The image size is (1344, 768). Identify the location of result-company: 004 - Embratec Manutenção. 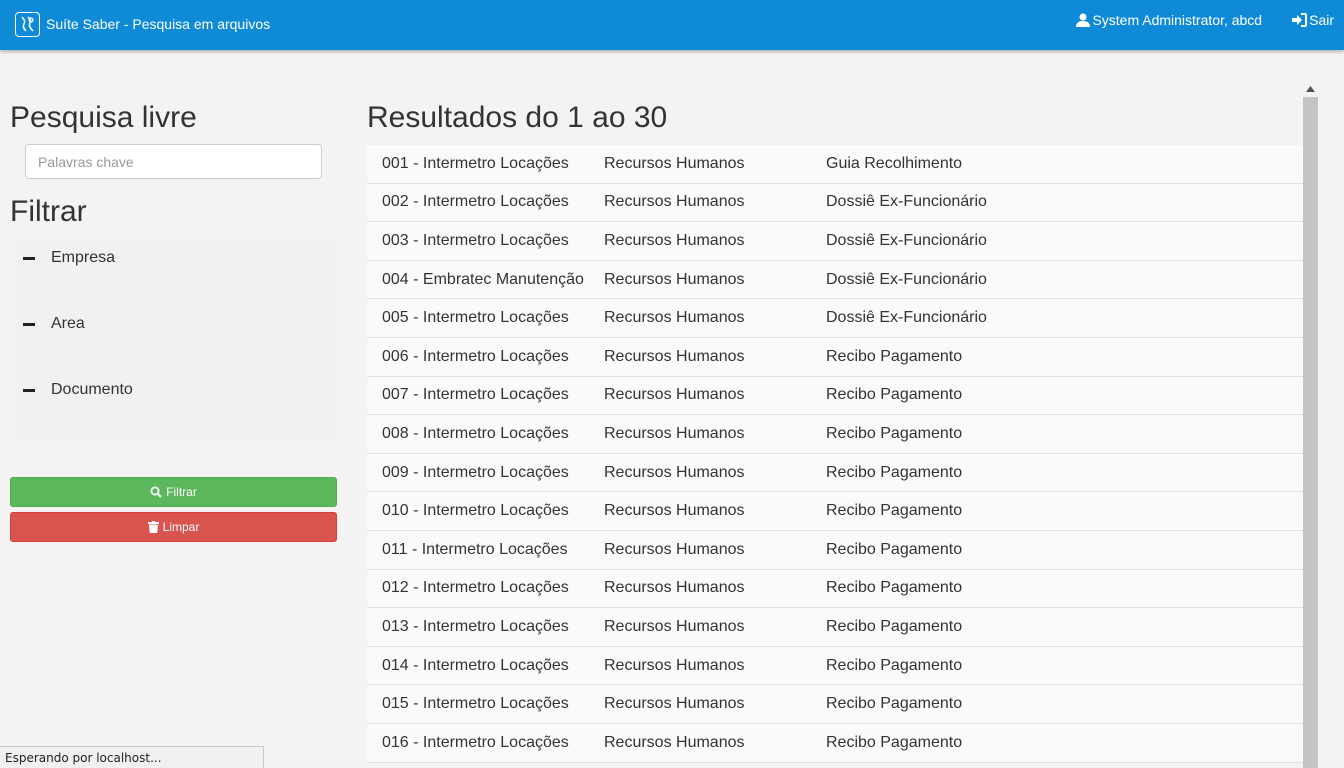
(483, 279).